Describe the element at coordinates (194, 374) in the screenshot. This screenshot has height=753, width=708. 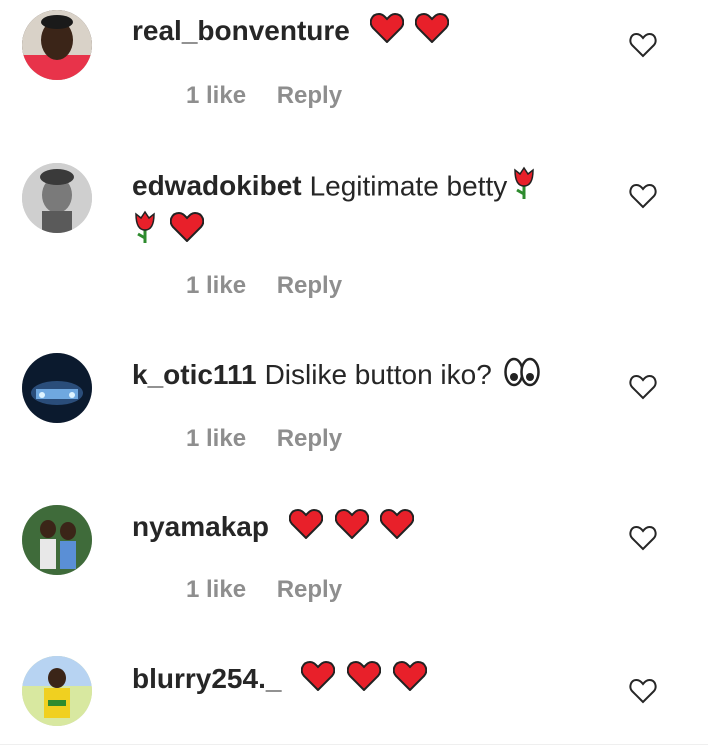
I see `comment-username: k_otic111` at that location.